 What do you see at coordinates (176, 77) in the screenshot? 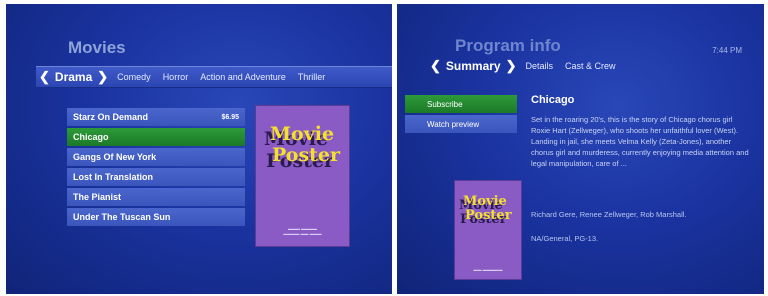
I see `tab-horror: Horror` at bounding box center [176, 77].